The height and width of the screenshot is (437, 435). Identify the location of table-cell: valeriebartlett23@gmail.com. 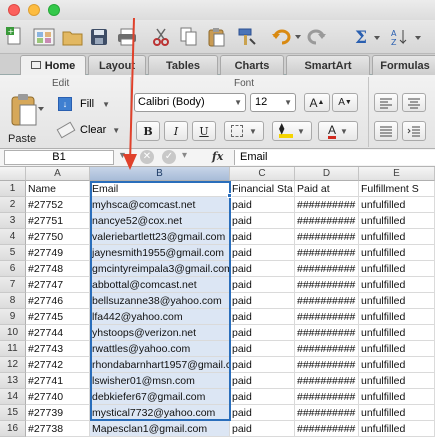
(160, 237).